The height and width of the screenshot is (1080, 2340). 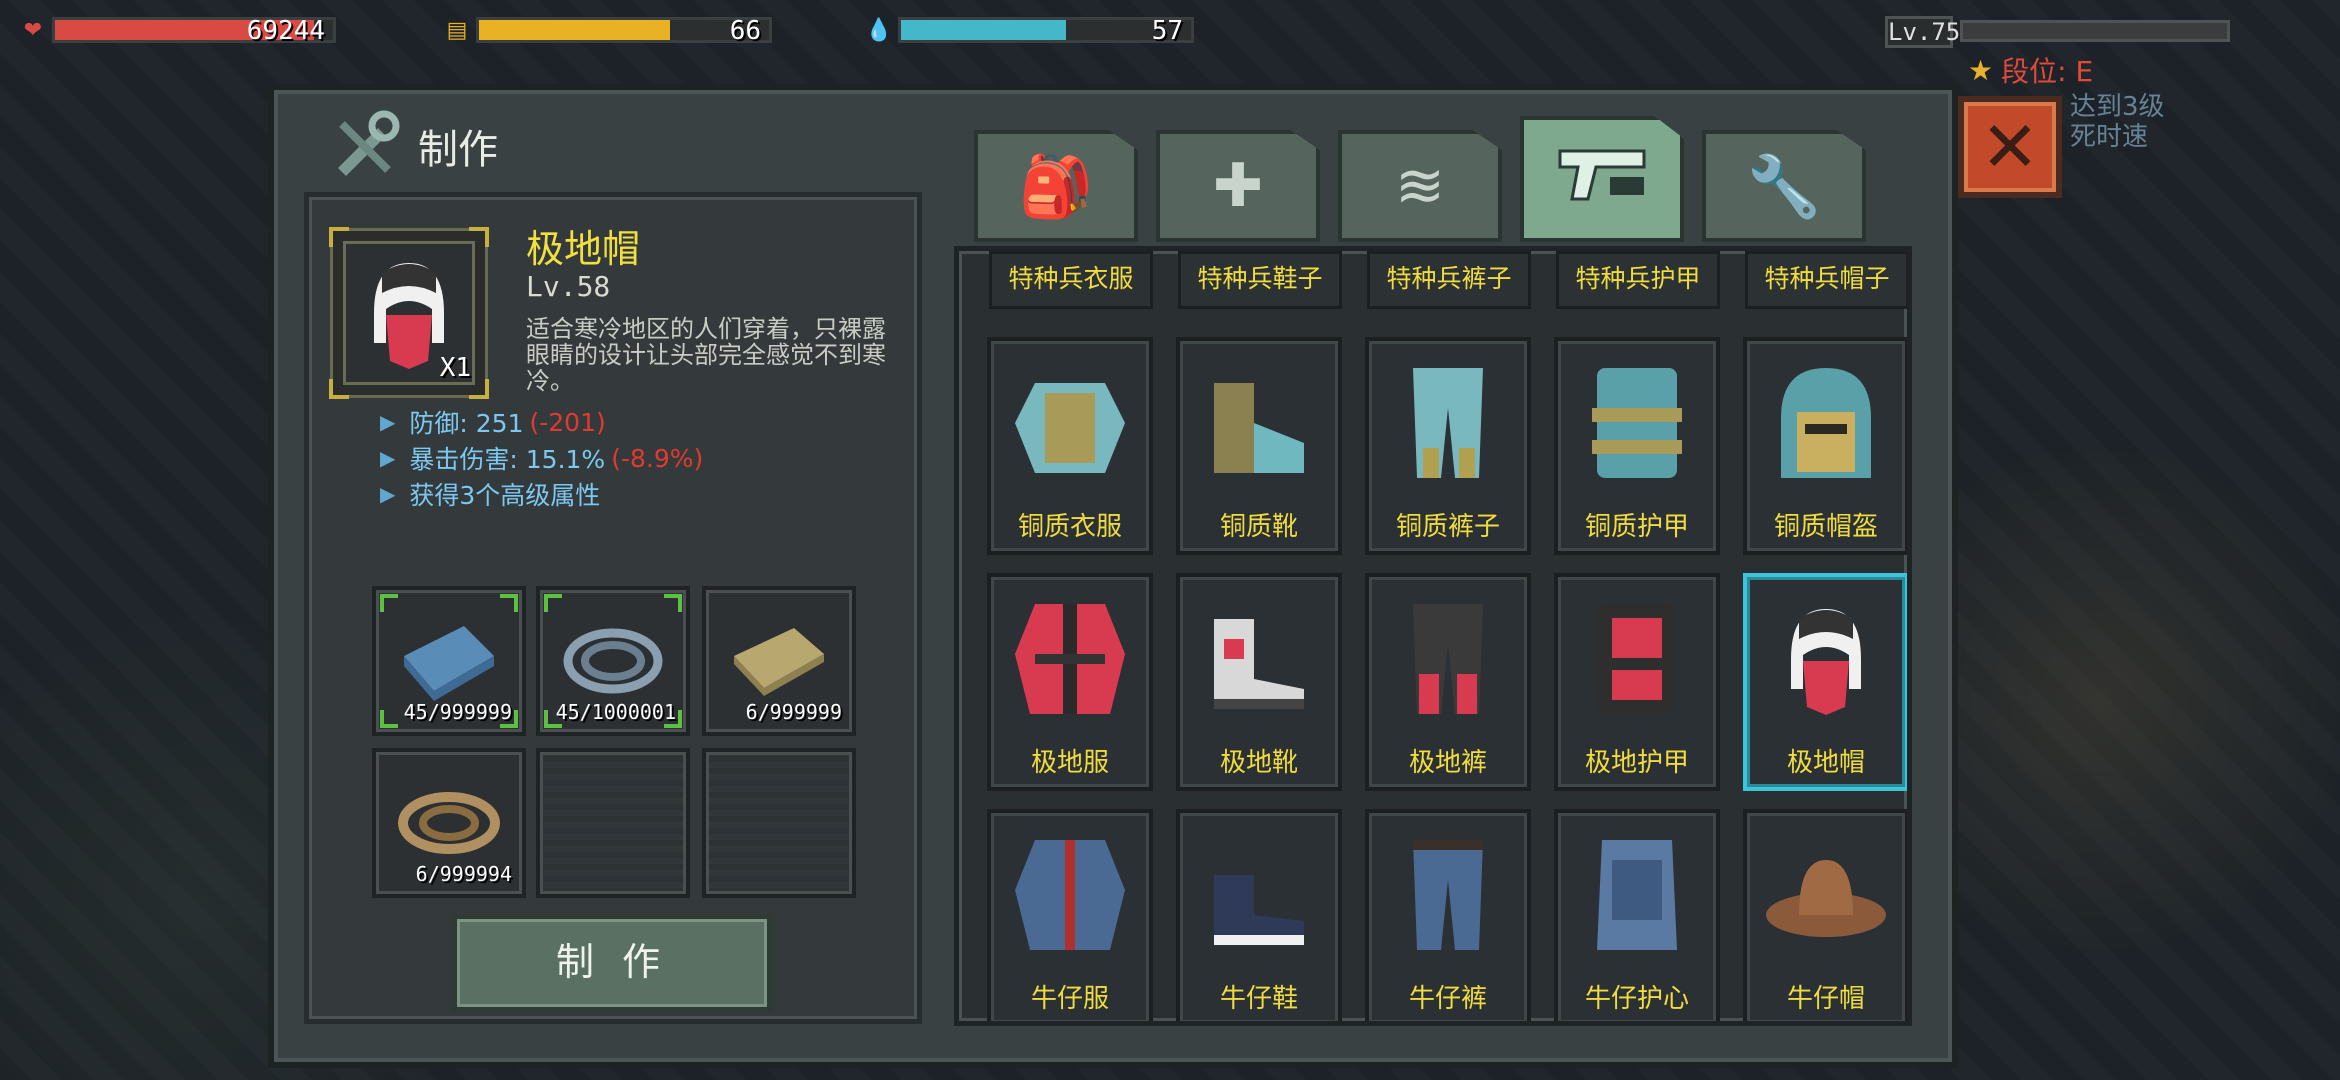 I want to click on rope-coil-icon, so click(x=613, y=661).